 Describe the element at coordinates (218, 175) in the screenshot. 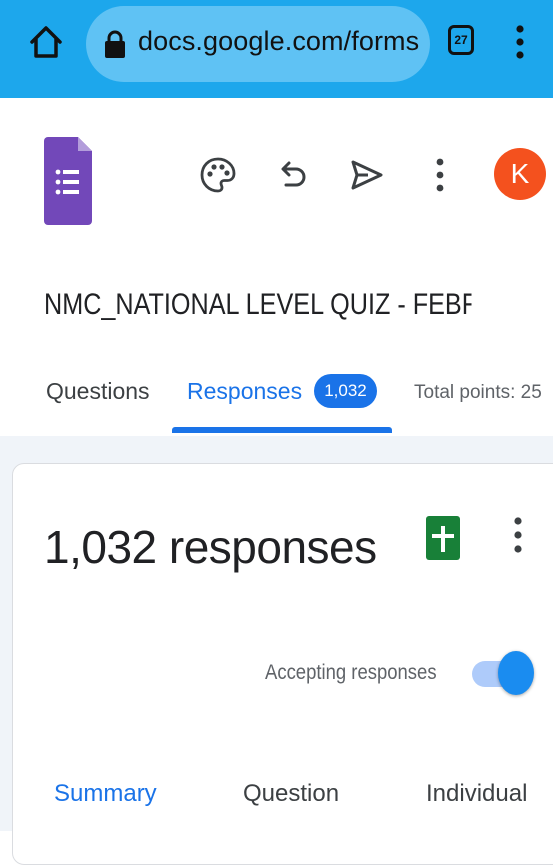

I see `palette-icon` at that location.